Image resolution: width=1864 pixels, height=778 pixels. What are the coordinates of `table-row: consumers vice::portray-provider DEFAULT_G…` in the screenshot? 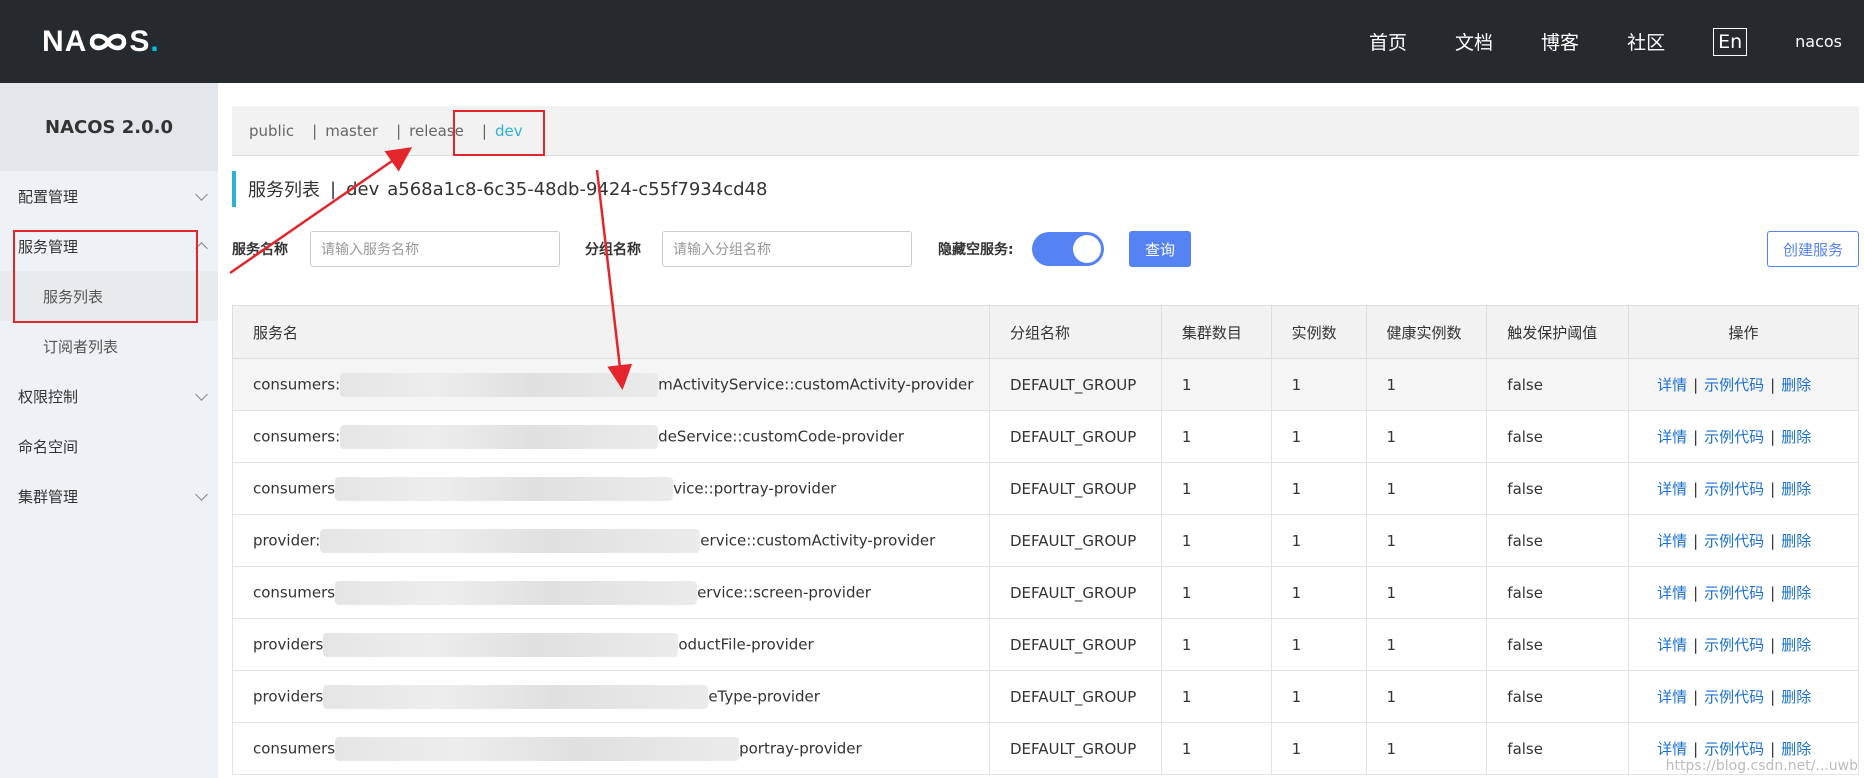 It's located at (1045, 488).